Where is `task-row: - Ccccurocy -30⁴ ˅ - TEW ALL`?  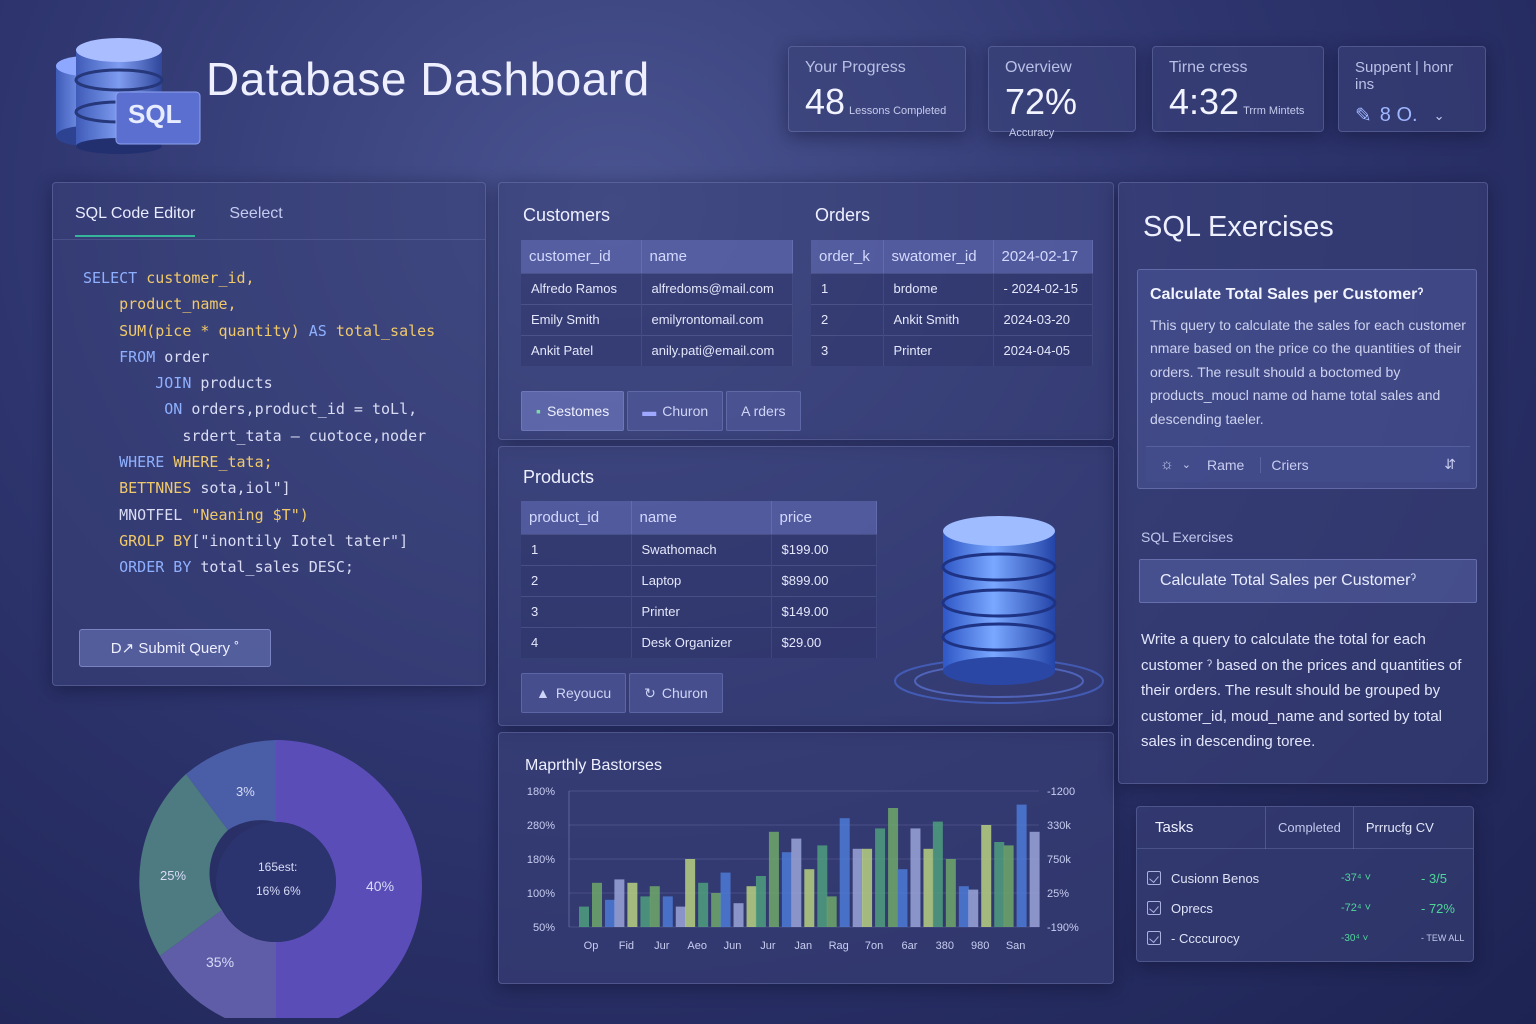
task-row: - Ccccurocy -30⁴ ˅ - TEW ALL is located at coordinates (1307, 938).